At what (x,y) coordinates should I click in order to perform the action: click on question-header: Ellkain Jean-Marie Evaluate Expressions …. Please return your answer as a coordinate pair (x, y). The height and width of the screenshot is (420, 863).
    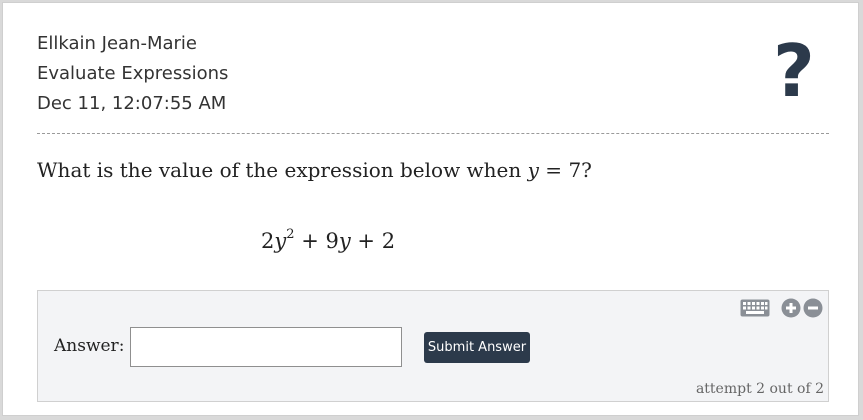
    Looking at the image, I should click on (132, 74).